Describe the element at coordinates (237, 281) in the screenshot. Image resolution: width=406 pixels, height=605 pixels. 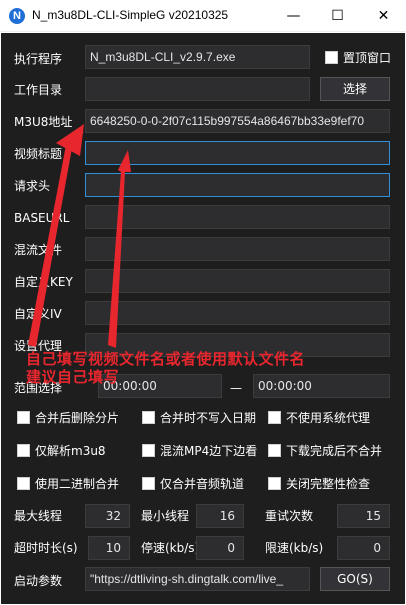
I see `custom-key-field` at that location.